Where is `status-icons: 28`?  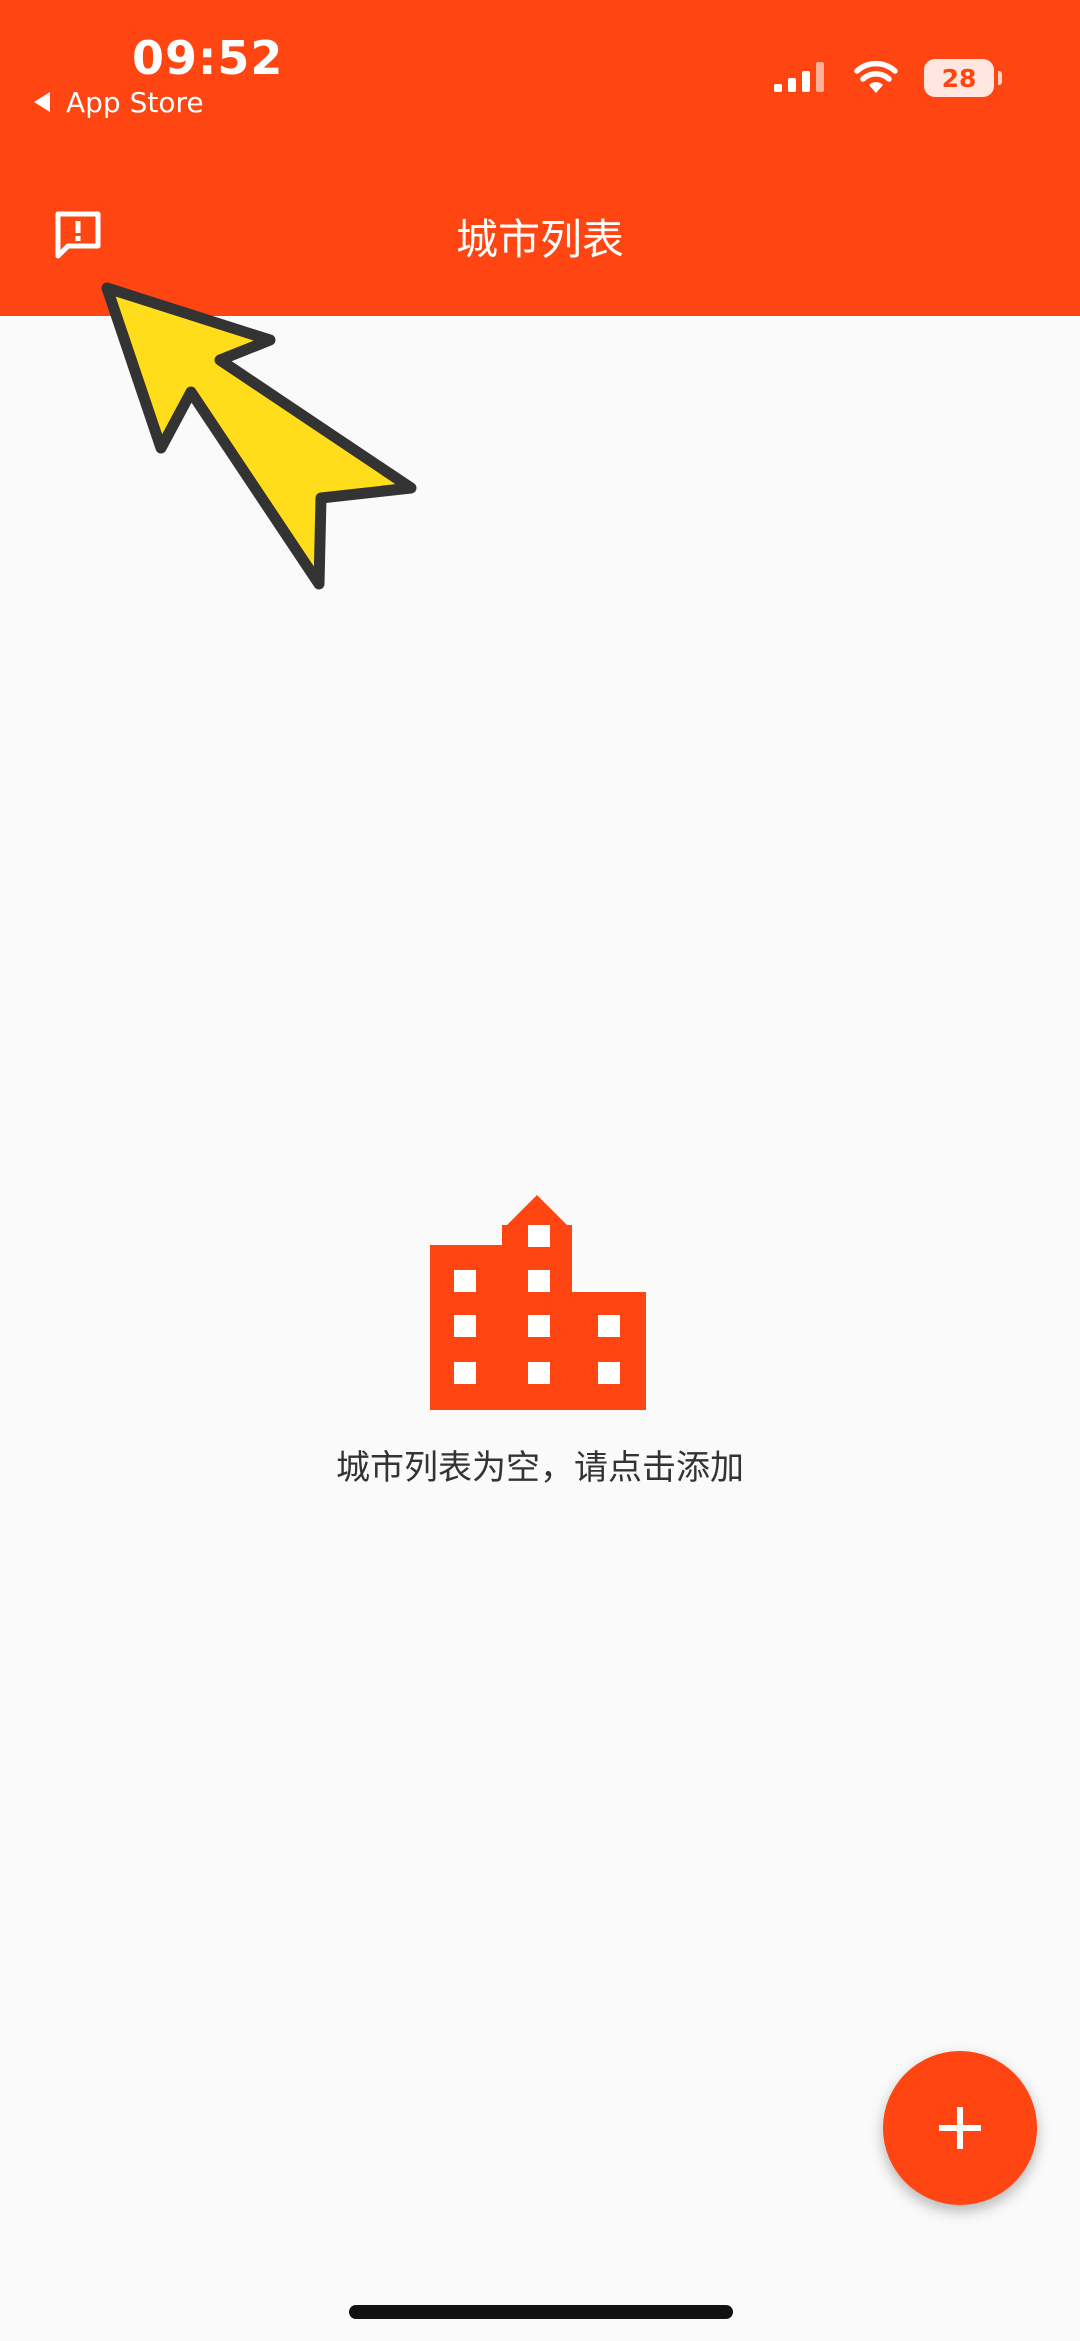 status-icons: 28 is located at coordinates (888, 78).